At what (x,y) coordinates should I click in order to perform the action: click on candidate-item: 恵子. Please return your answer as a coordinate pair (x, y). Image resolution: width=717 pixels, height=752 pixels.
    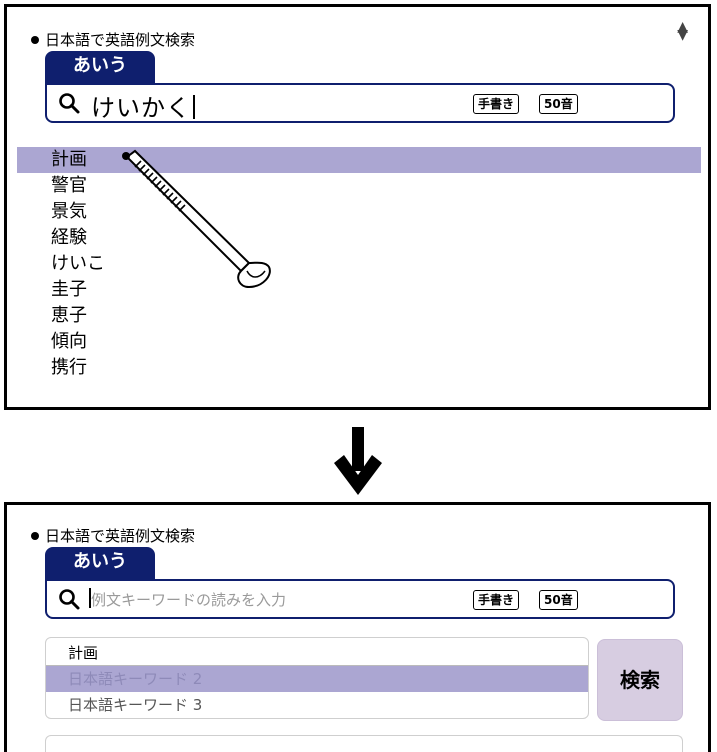
    Looking at the image, I should click on (359, 316).